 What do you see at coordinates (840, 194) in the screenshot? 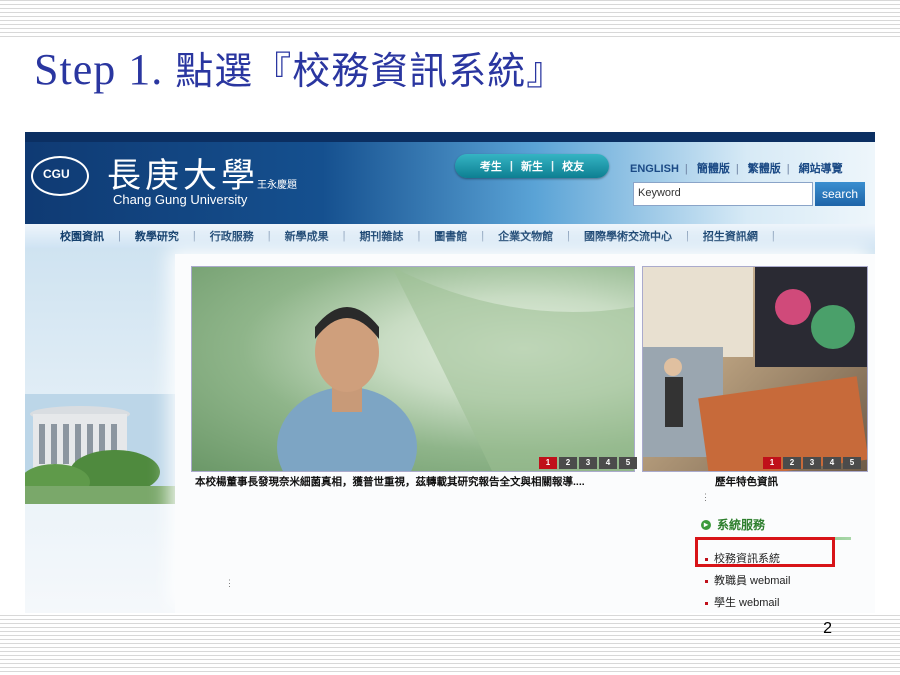
I see `search-button: search` at bounding box center [840, 194].